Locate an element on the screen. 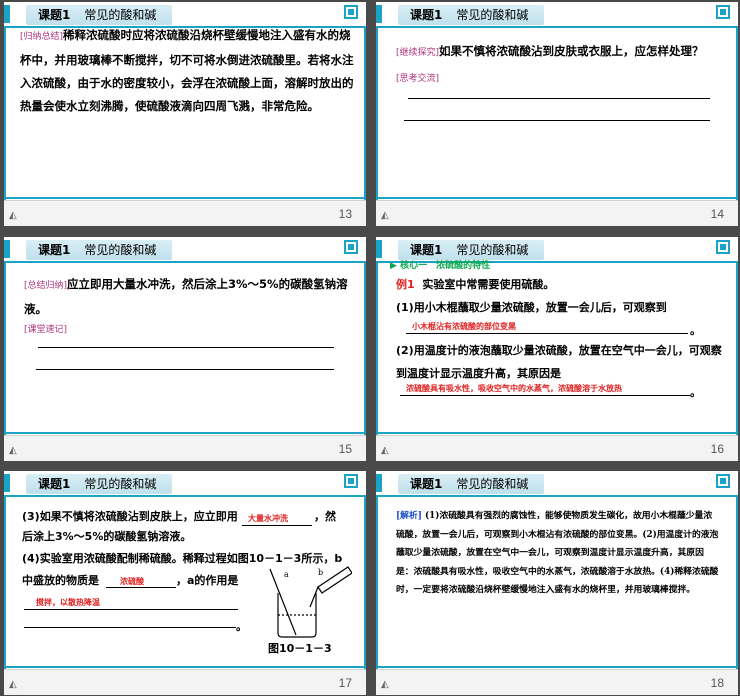 The width and height of the screenshot is (740, 696). notes-line is located at coordinates (186, 347).